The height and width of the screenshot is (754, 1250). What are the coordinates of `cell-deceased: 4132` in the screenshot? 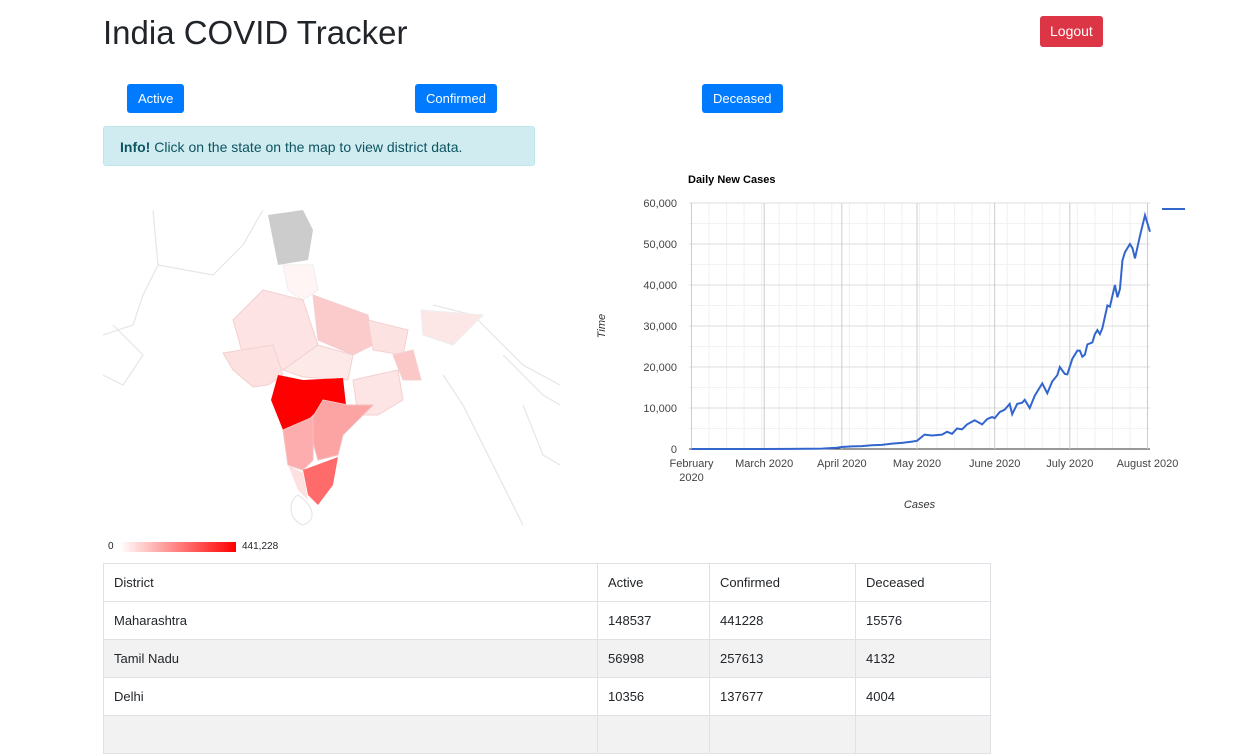 It's located at (923, 658).